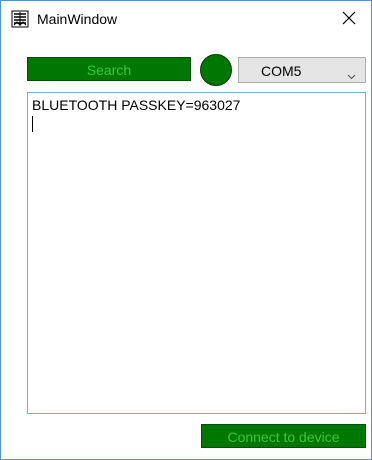 This screenshot has height=460, width=372. What do you see at coordinates (109, 69) in the screenshot?
I see `search-button: Search` at bounding box center [109, 69].